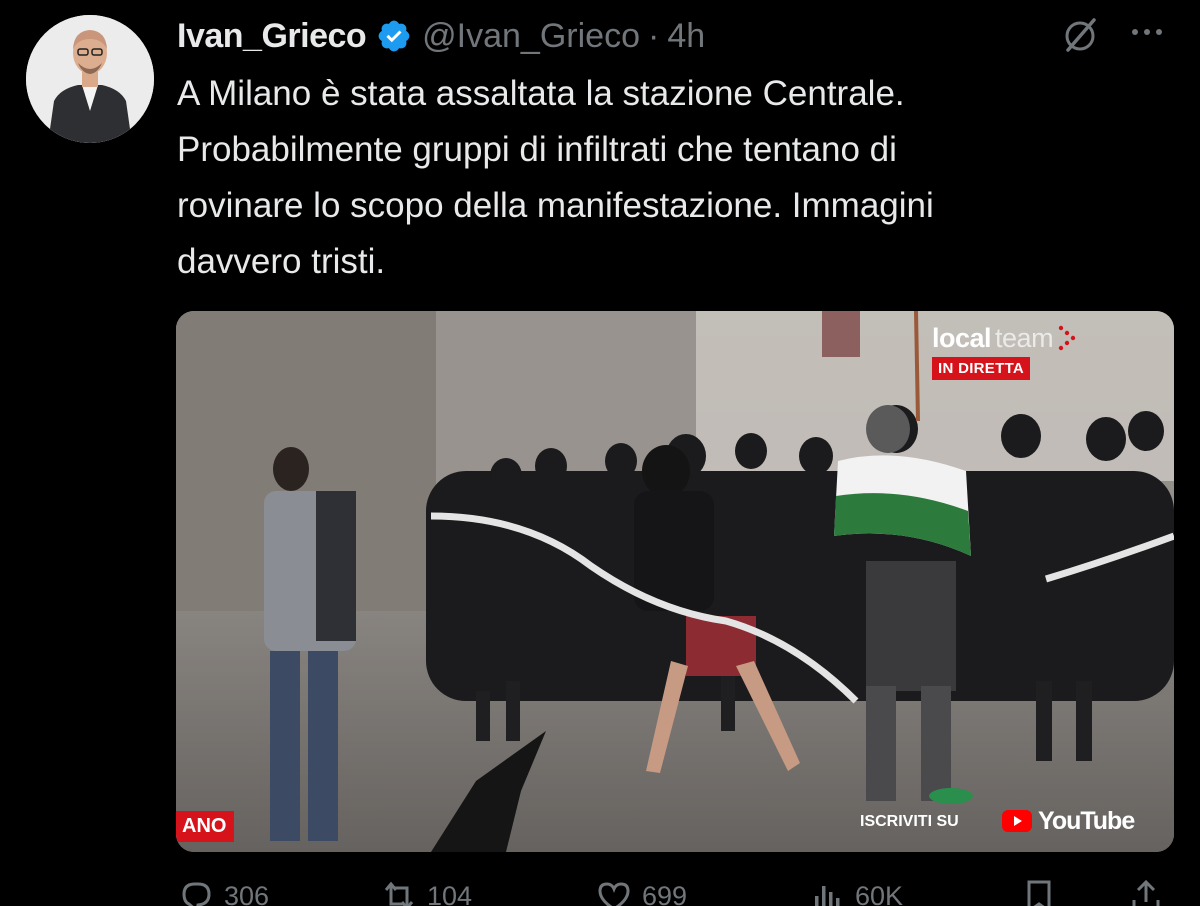 This screenshot has width=1200, height=906. I want to click on like-count: 699, so click(665, 893).